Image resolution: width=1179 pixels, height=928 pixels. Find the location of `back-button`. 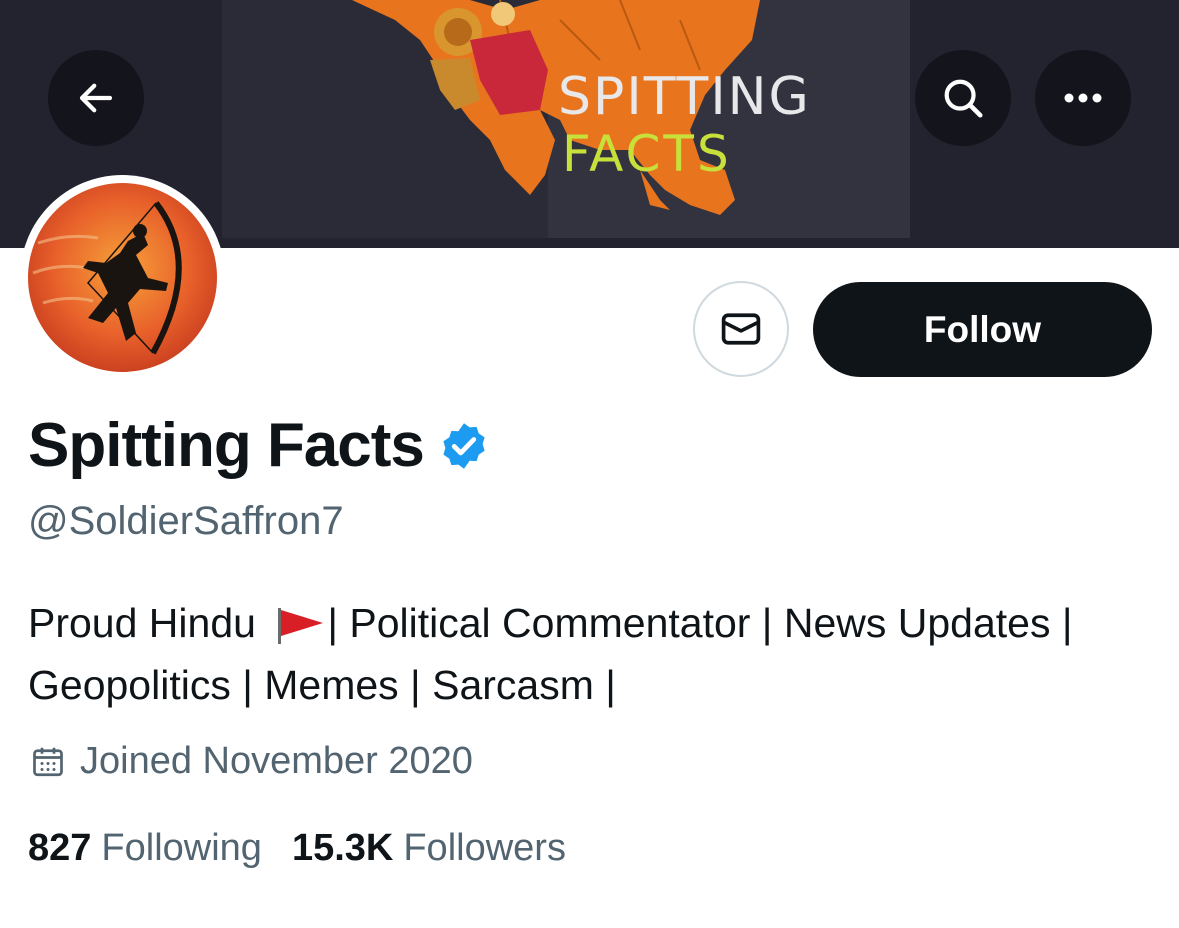

back-button is located at coordinates (96, 98).